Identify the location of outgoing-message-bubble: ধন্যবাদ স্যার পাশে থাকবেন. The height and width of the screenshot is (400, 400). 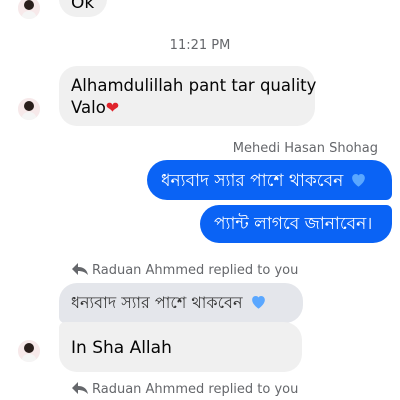
(269, 180).